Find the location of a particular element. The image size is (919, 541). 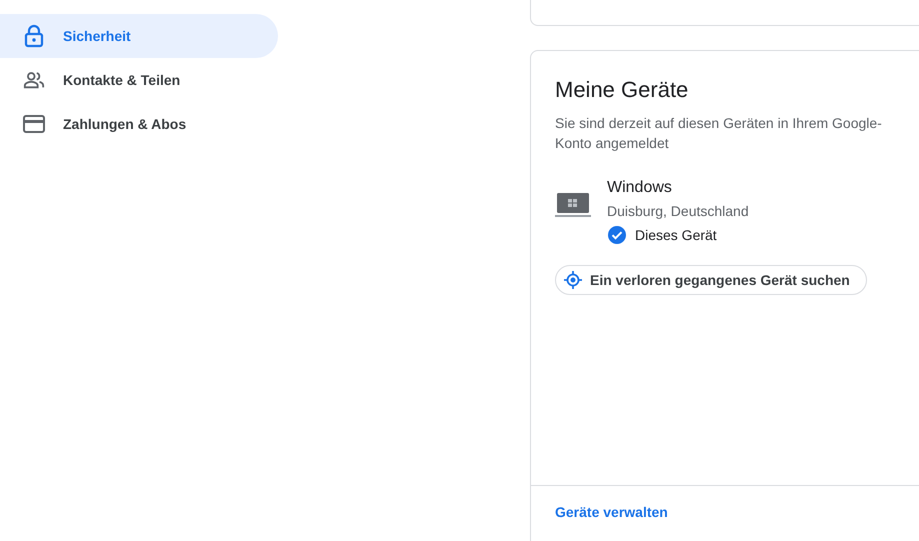

target-icon is located at coordinates (573, 280).